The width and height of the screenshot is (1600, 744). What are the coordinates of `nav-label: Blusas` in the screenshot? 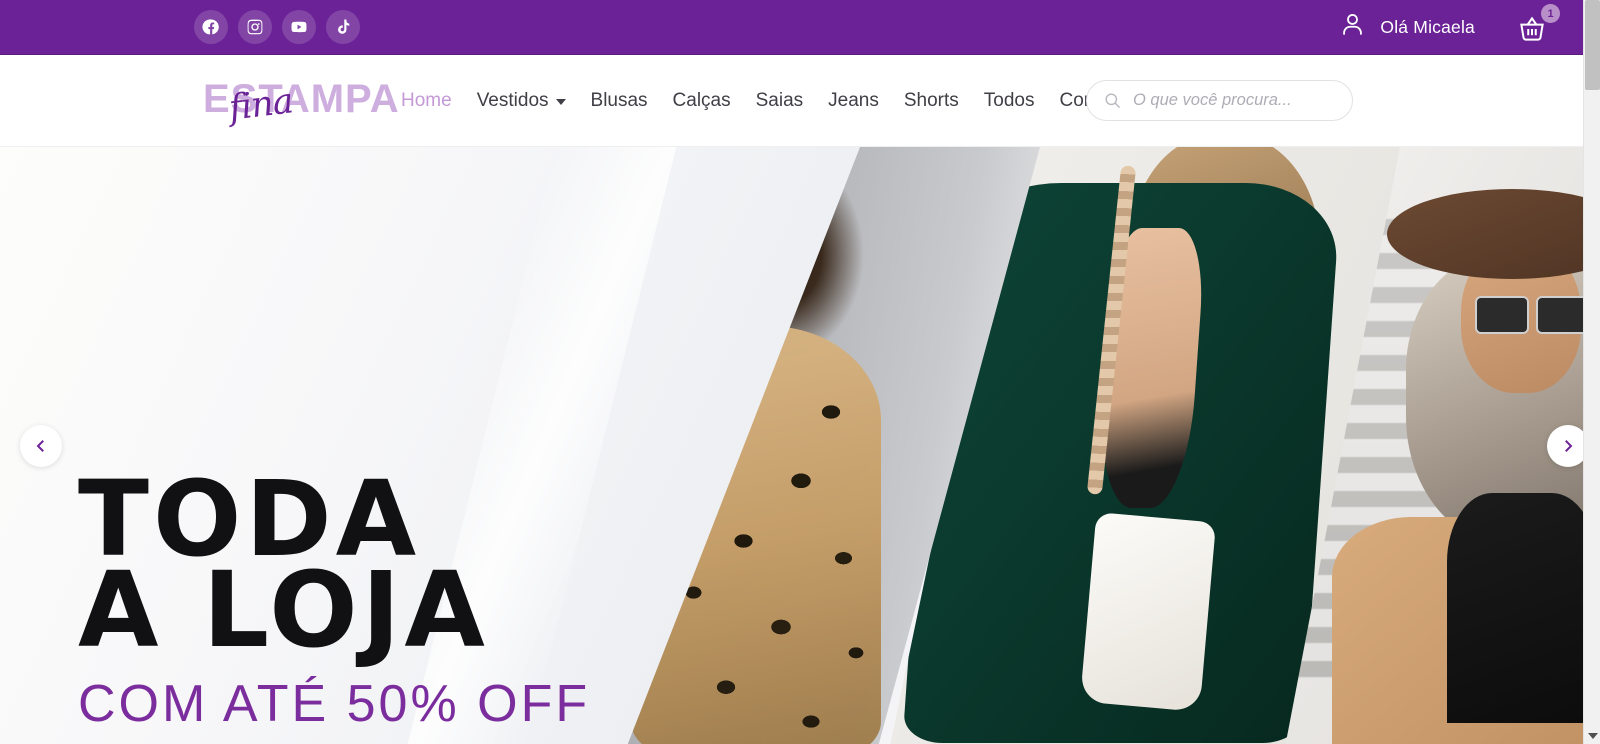 It's located at (619, 100).